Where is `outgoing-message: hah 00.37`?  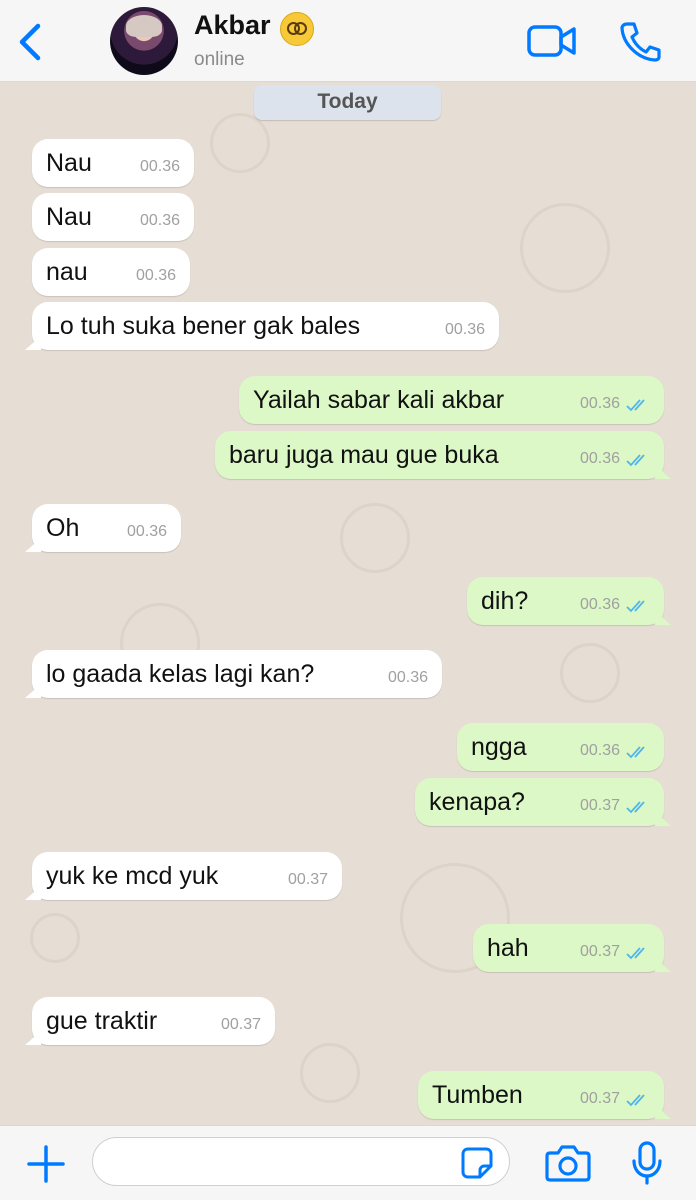
outgoing-message: hah 00.37 is located at coordinates (572, 948).